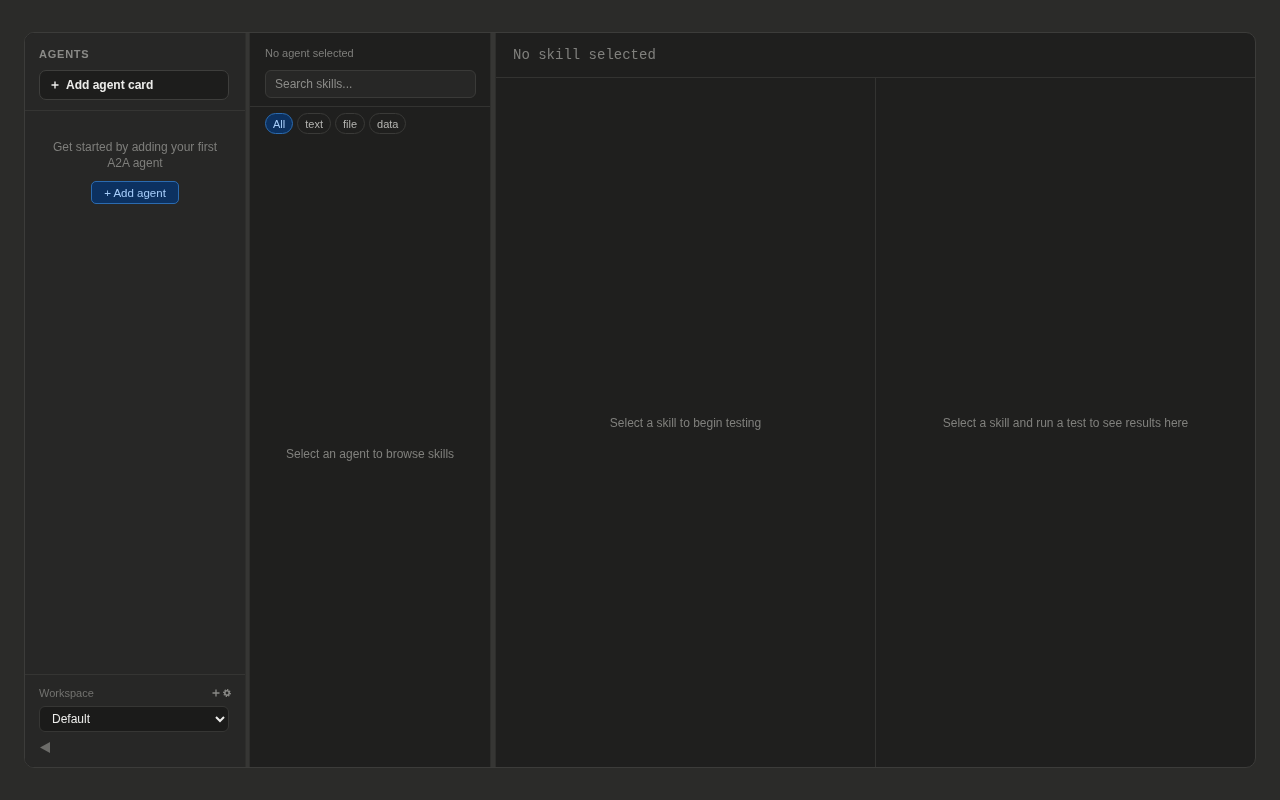 The image size is (1280, 800). What do you see at coordinates (134, 719) in the screenshot?
I see `workspace-select: Default` at bounding box center [134, 719].